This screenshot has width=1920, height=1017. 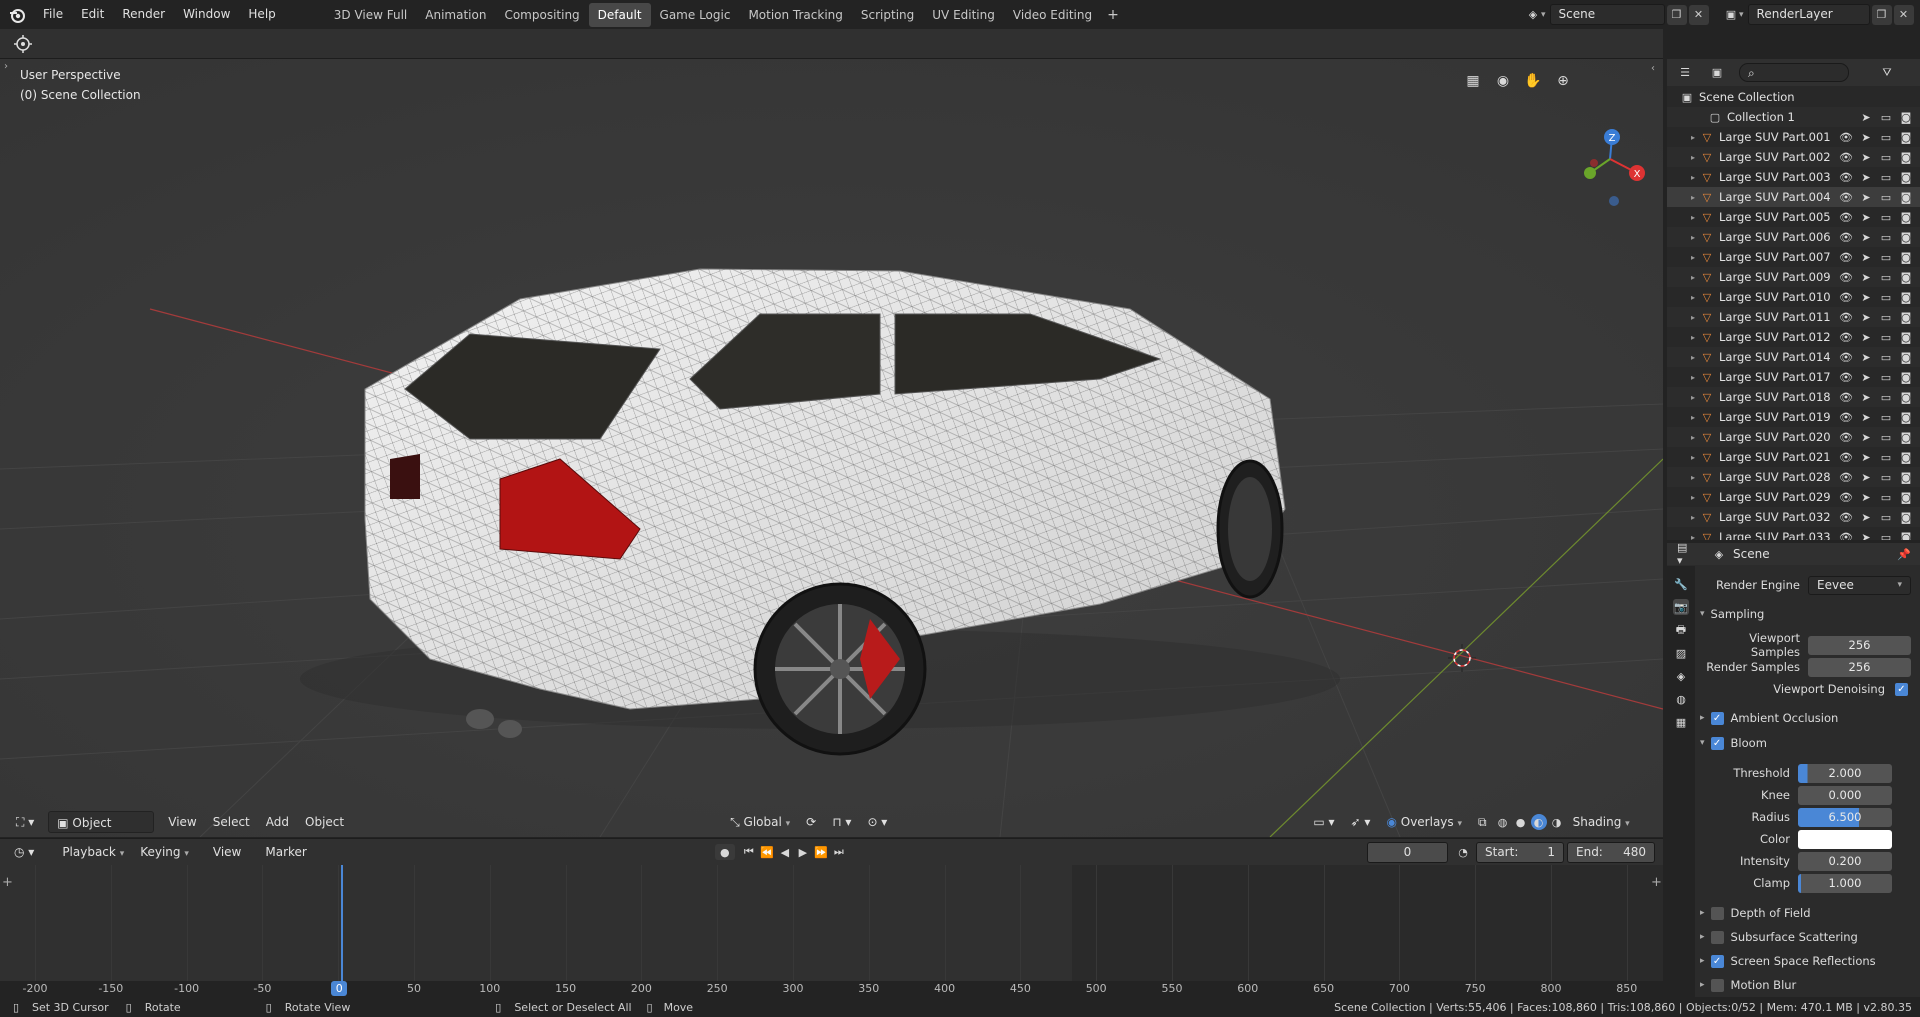 What do you see at coordinates (760, 822) in the screenshot?
I see `transform-orientation-dropdown: ⤡ Global ▾` at bounding box center [760, 822].